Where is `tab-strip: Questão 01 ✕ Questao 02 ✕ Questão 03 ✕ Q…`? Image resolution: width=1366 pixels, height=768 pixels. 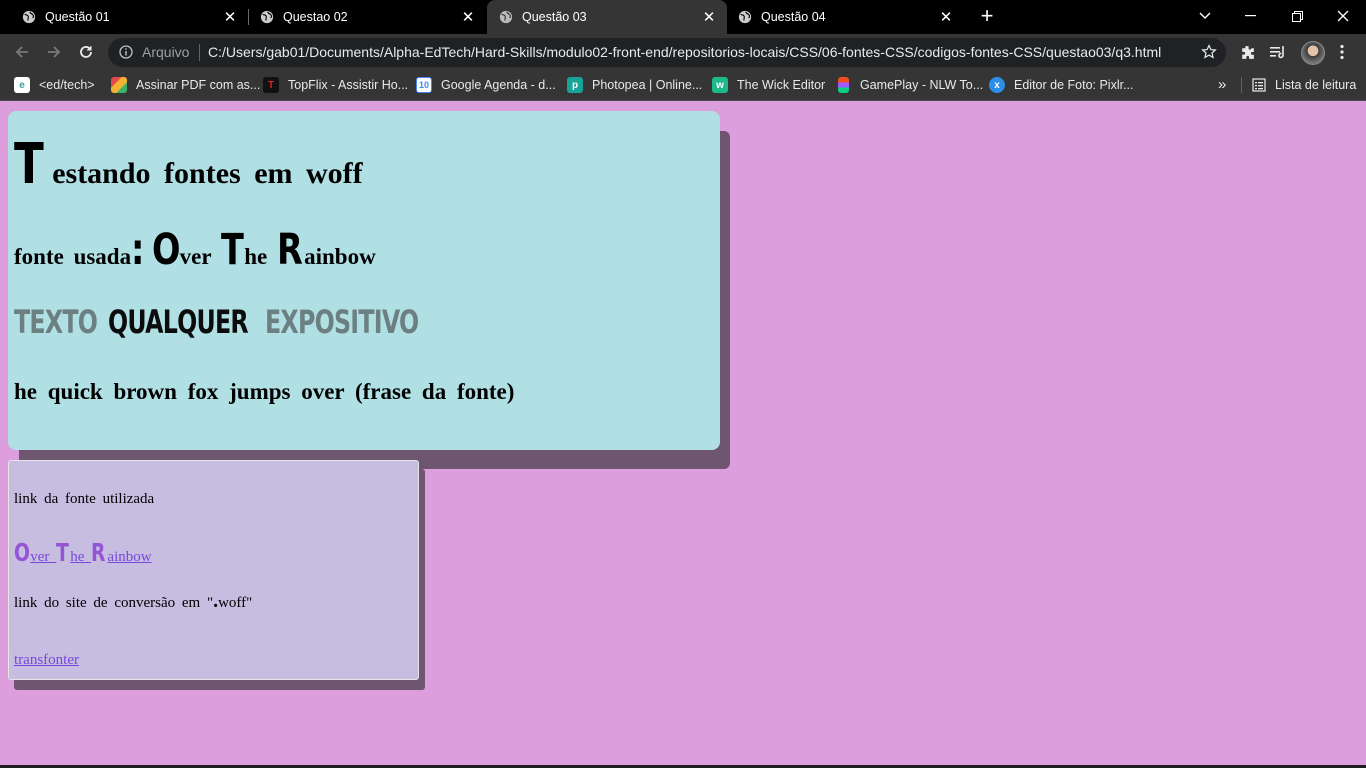
tab-strip: Questão 01 ✕ Questao 02 ✕ Questão 03 ✕ Q… is located at coordinates (683, 17).